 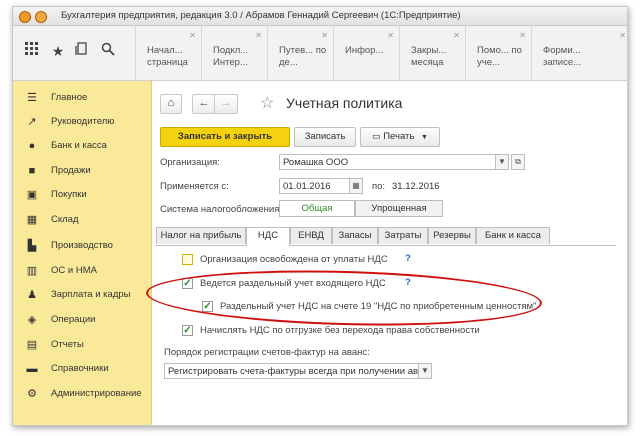 I want to click on tab-vat: НДС, so click(x=268, y=236).